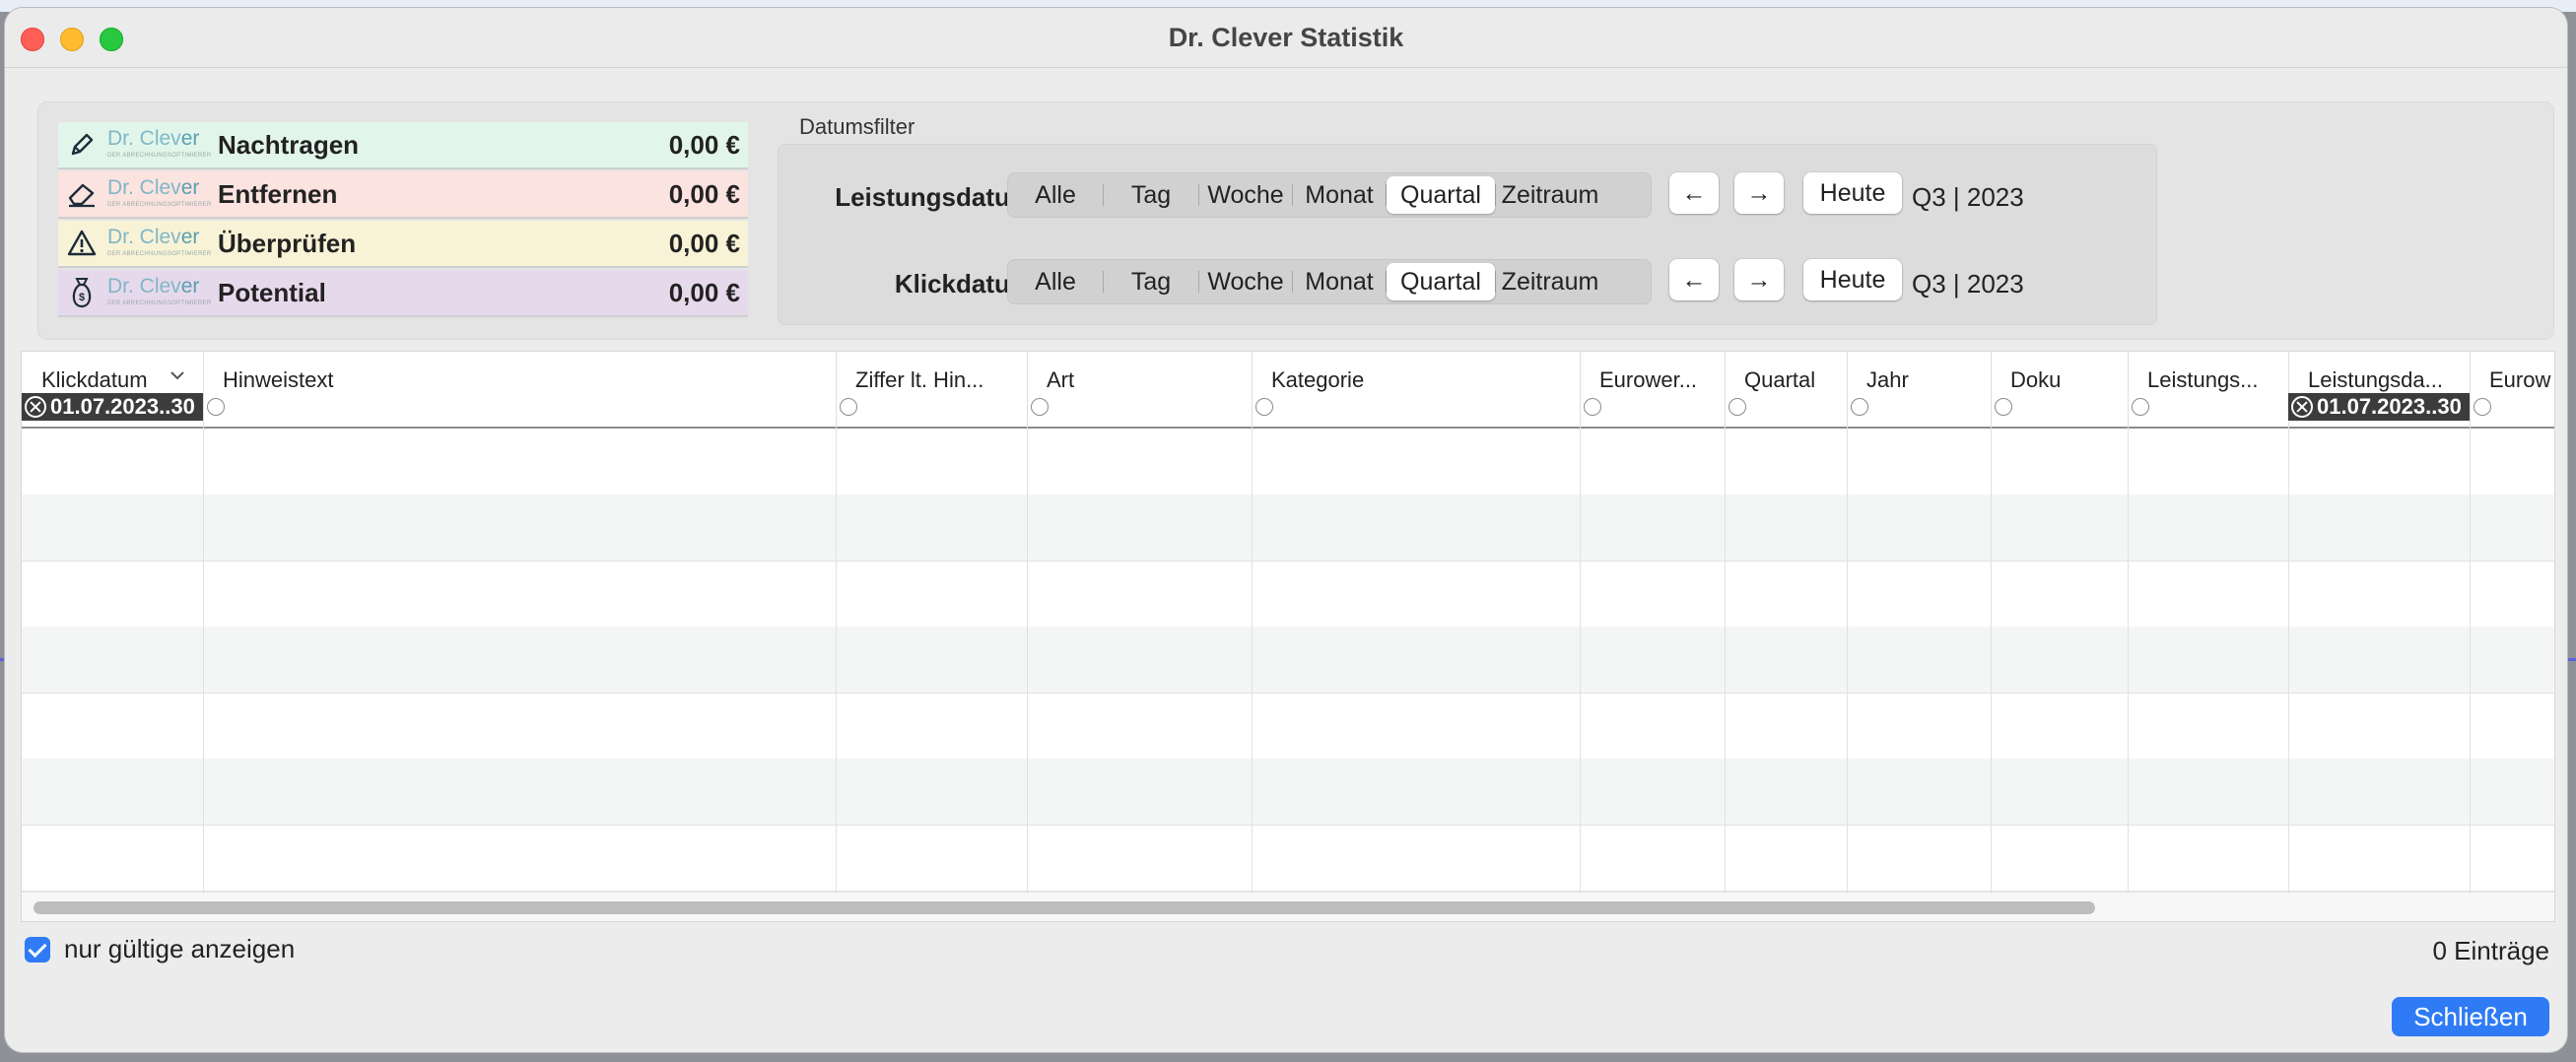 This screenshot has width=2576, height=1062. I want to click on checkbox-checked-icon, so click(37, 949).